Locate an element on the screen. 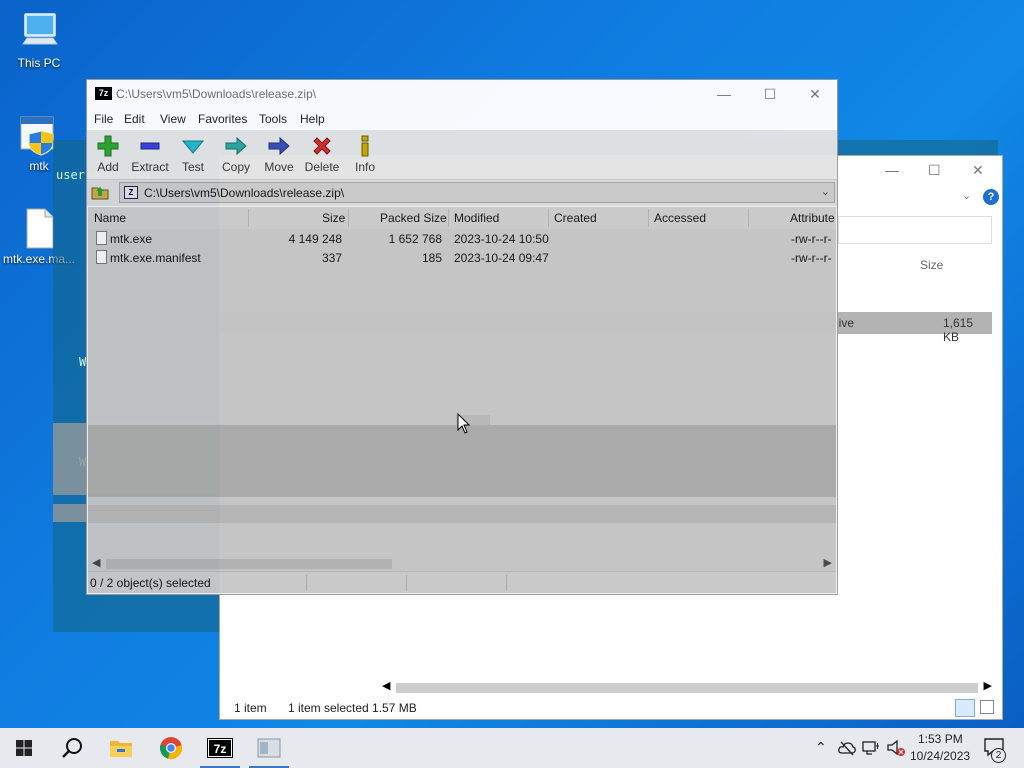 Image resolution: width=1024 pixels, height=768 pixels. file-icon is located at coordinates (101, 238).